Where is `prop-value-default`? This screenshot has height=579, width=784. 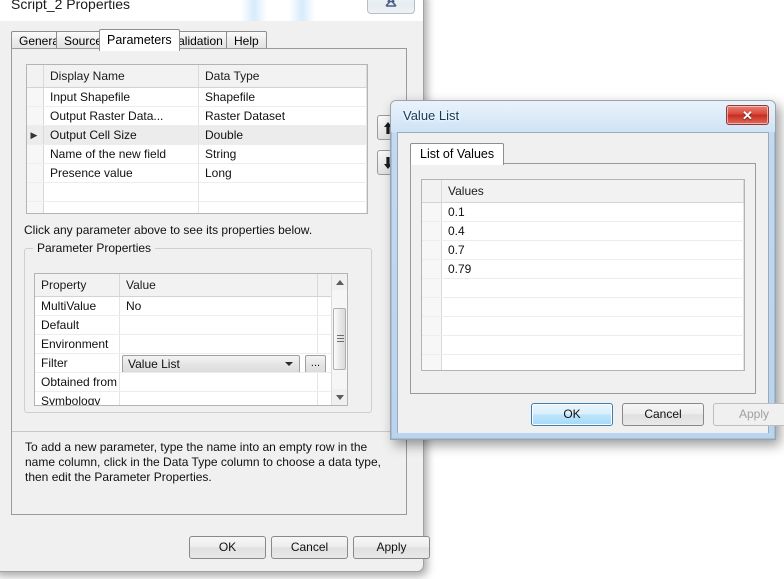
prop-value-default is located at coordinates (218, 325).